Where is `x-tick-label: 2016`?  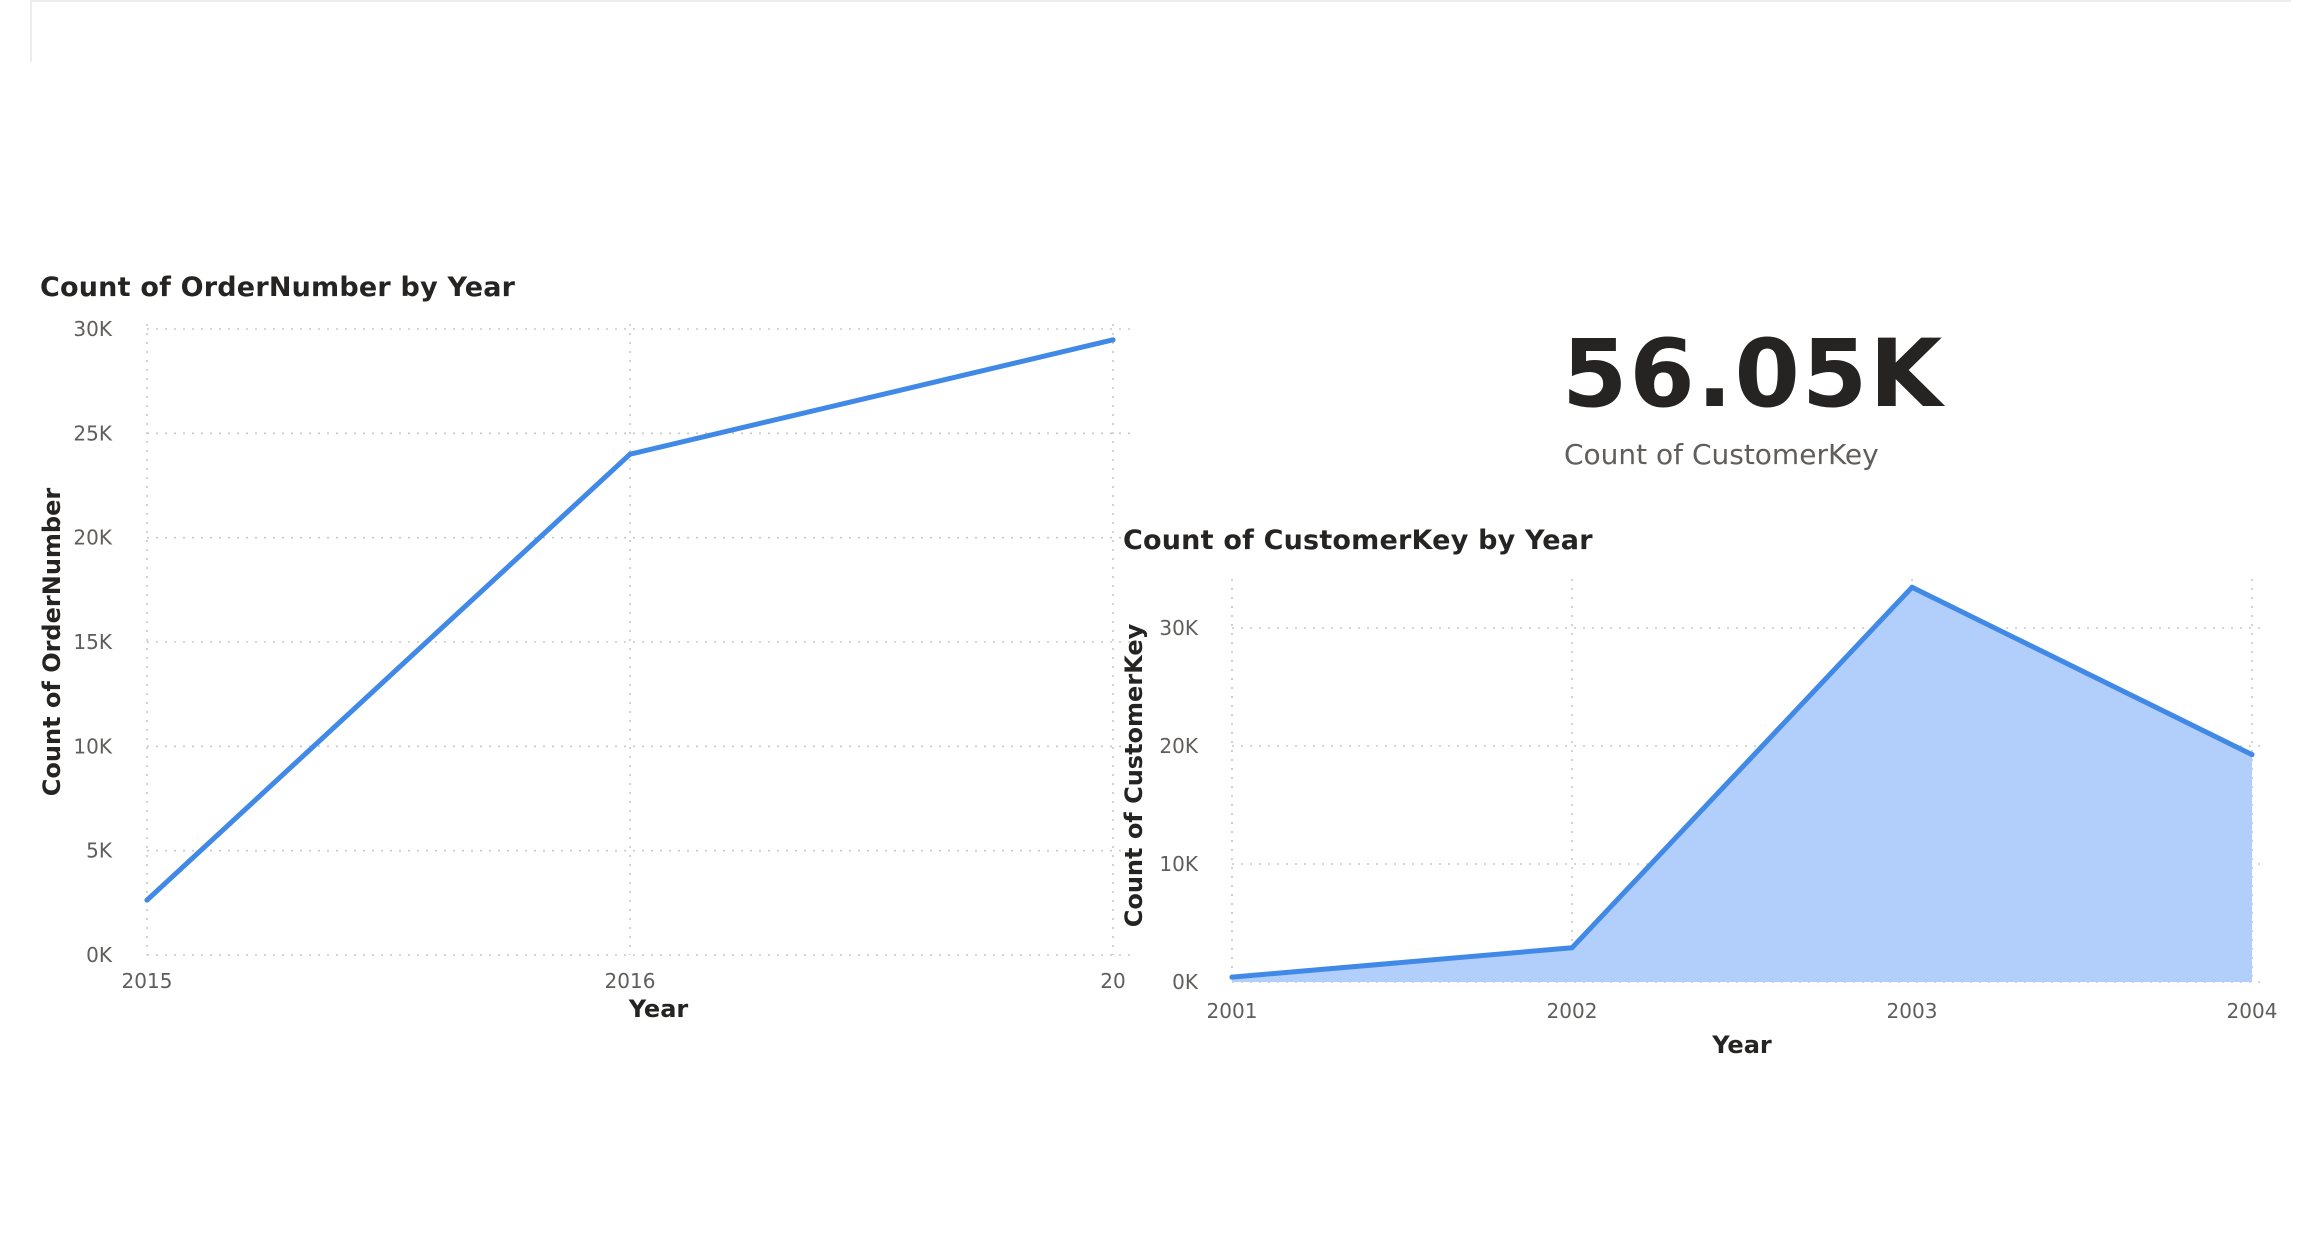 x-tick-label: 2016 is located at coordinates (630, 981).